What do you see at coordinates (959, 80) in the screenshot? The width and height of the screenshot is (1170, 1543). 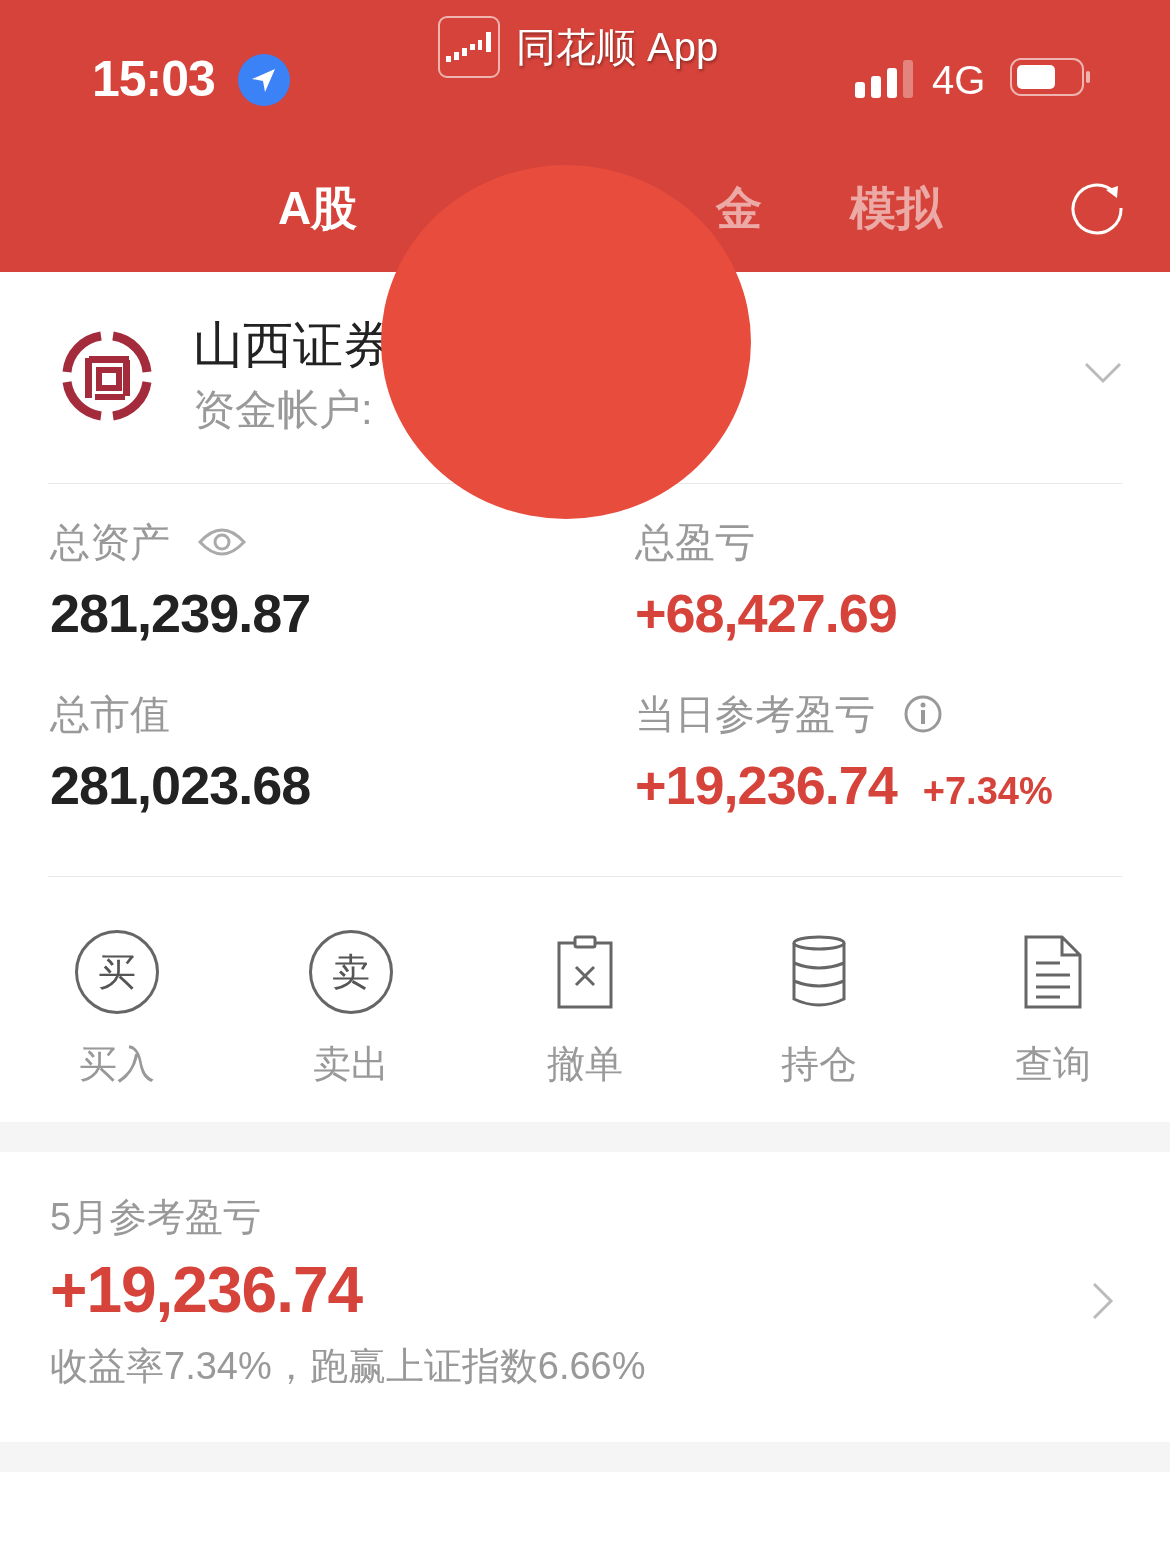 I see `network-type: 4G` at bounding box center [959, 80].